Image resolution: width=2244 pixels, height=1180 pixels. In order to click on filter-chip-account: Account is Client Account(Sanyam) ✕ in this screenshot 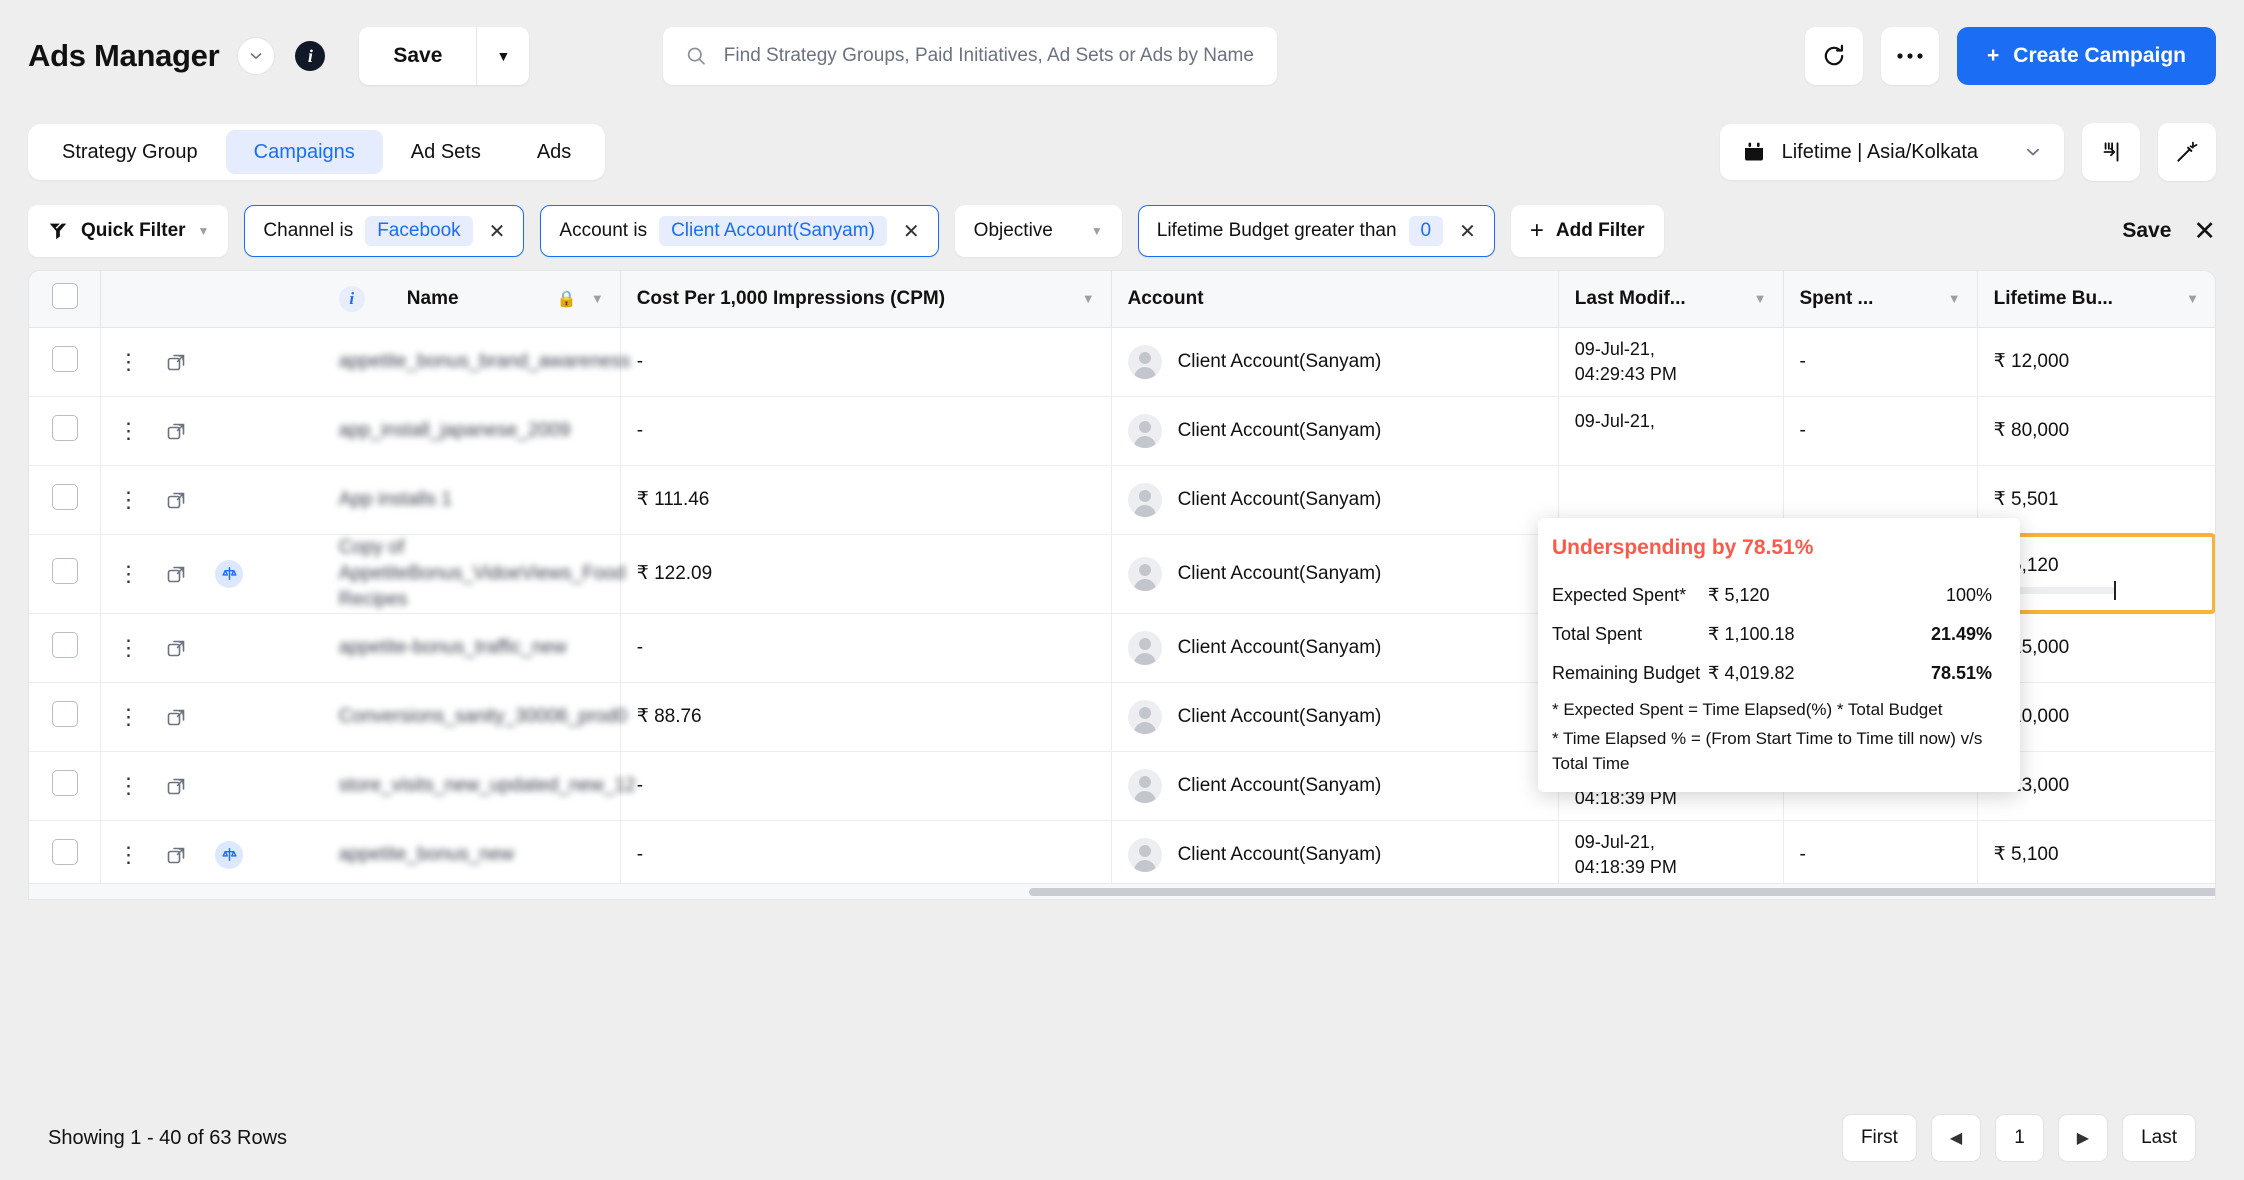, I will do `click(739, 231)`.